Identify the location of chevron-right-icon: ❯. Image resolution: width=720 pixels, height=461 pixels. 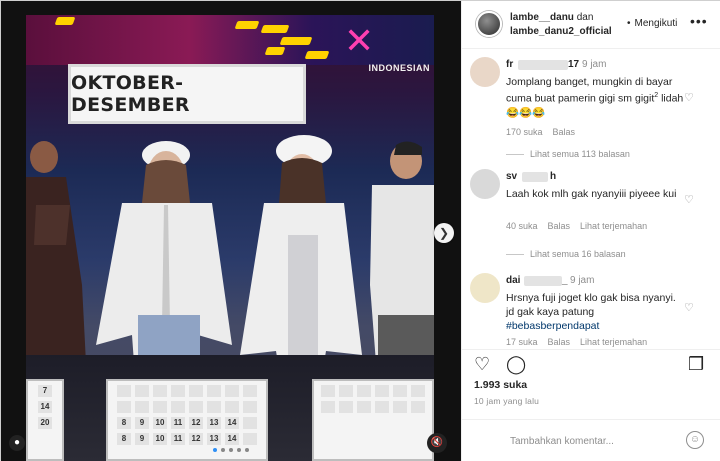
(444, 233).